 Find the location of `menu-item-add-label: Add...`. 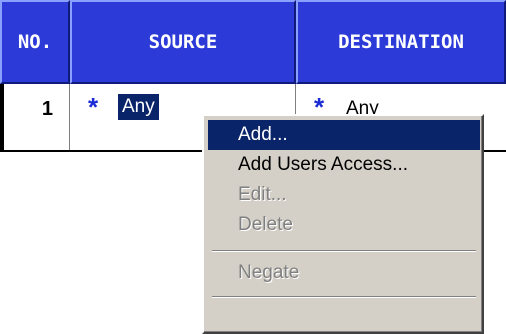

menu-item-add-label: Add... is located at coordinates (263, 134).